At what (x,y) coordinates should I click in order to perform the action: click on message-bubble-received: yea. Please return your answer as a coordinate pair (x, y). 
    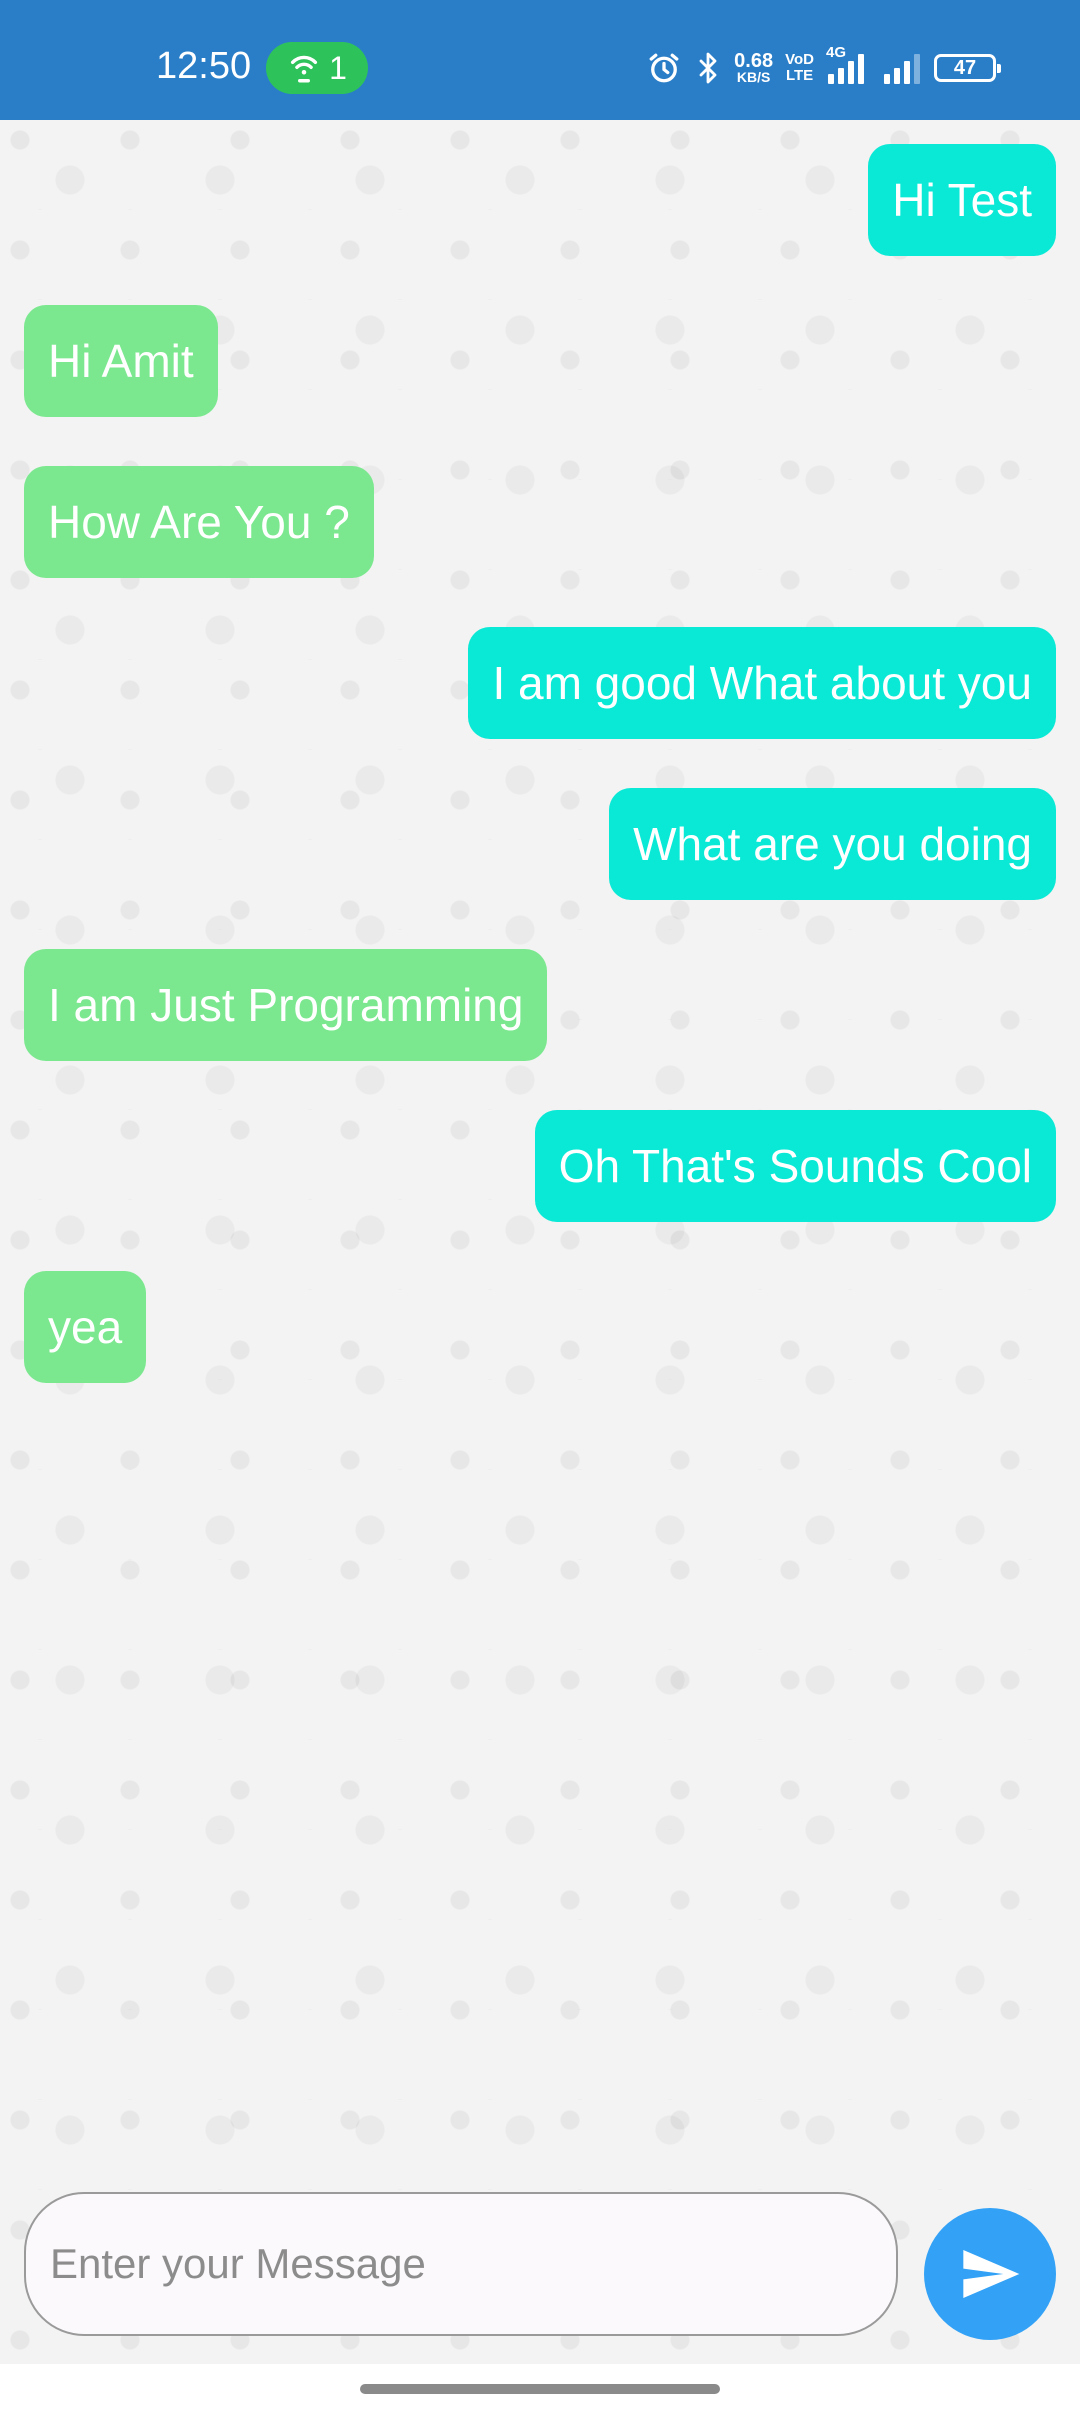
    Looking at the image, I should click on (85, 1327).